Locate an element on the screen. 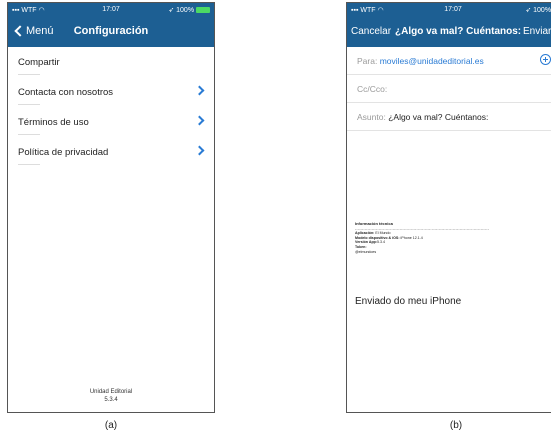 The width and height of the screenshot is (551, 435). menu-item-label: Compartir is located at coordinates (39, 62).